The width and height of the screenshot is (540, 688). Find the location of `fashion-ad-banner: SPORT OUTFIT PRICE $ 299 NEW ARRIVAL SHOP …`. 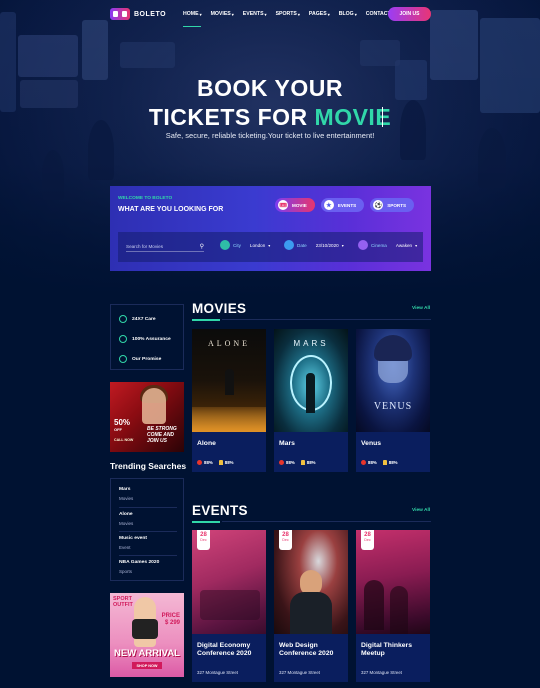

fashion-ad-banner: SPORT OUTFIT PRICE $ 299 NEW ARRIVAL SHOP … is located at coordinates (147, 635).